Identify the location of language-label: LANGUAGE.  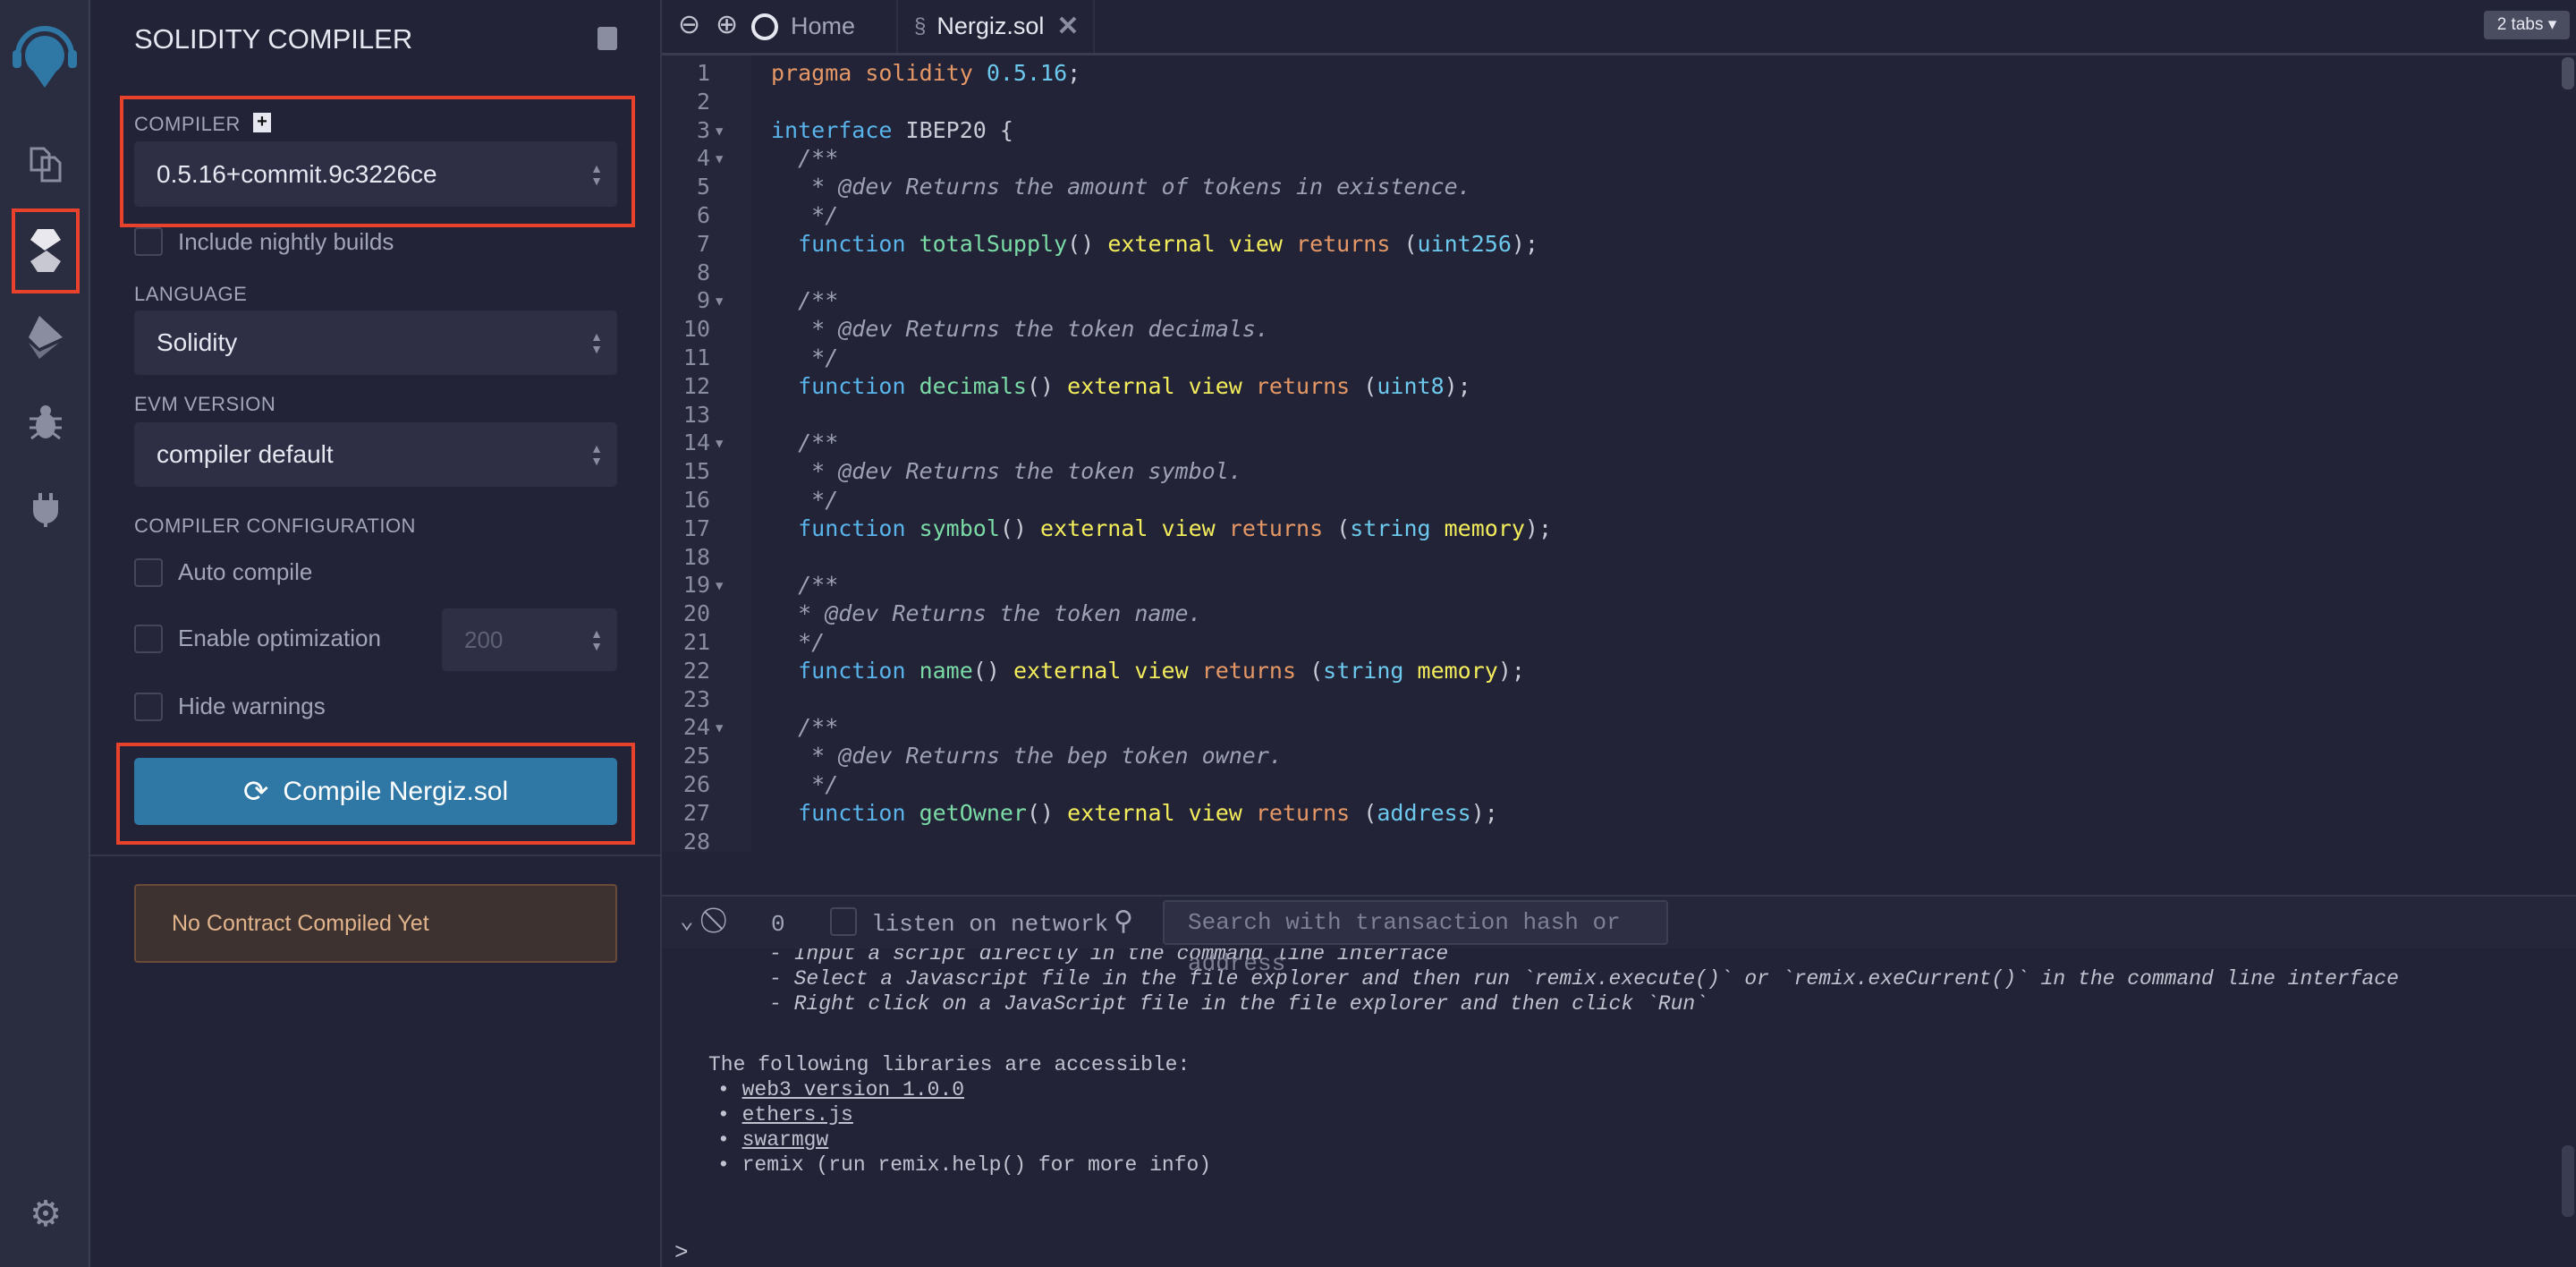
(191, 294).